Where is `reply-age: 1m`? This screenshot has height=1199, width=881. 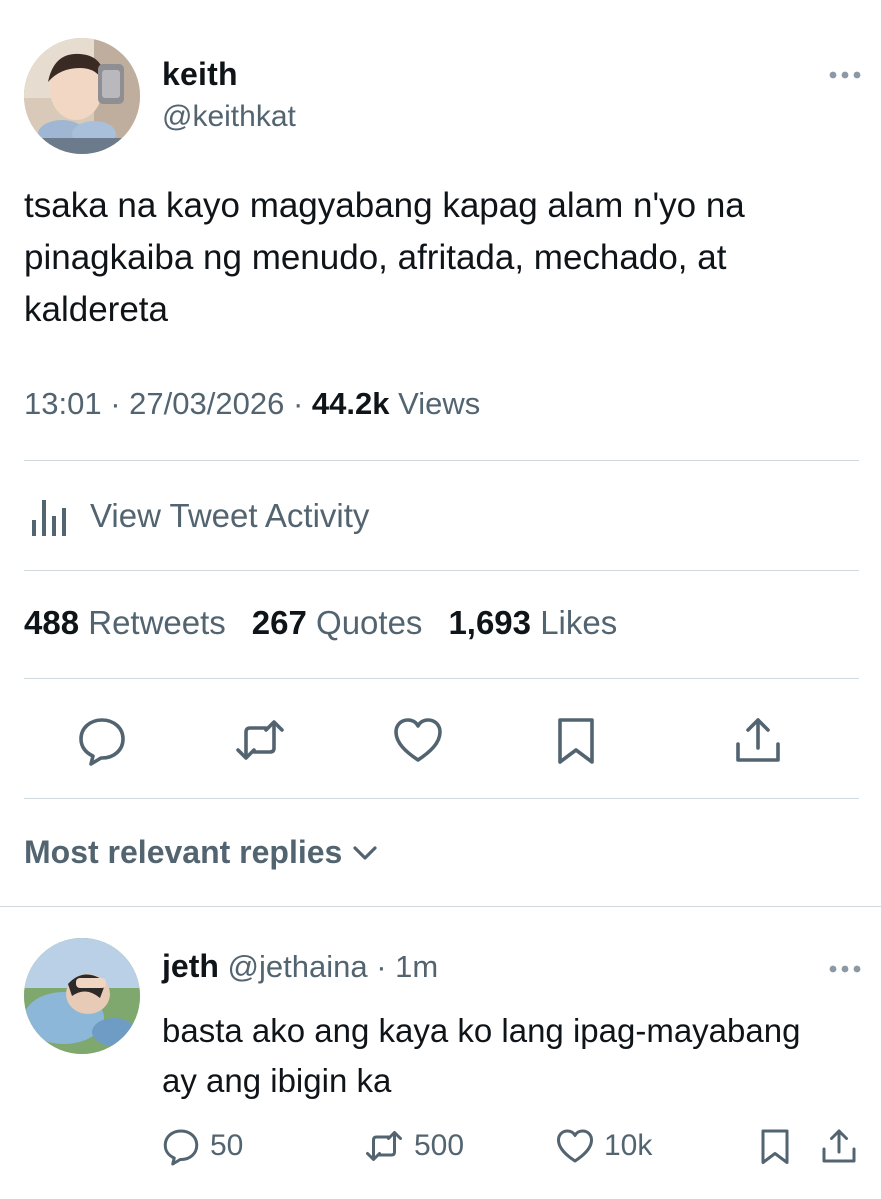 reply-age: 1m is located at coordinates (416, 966).